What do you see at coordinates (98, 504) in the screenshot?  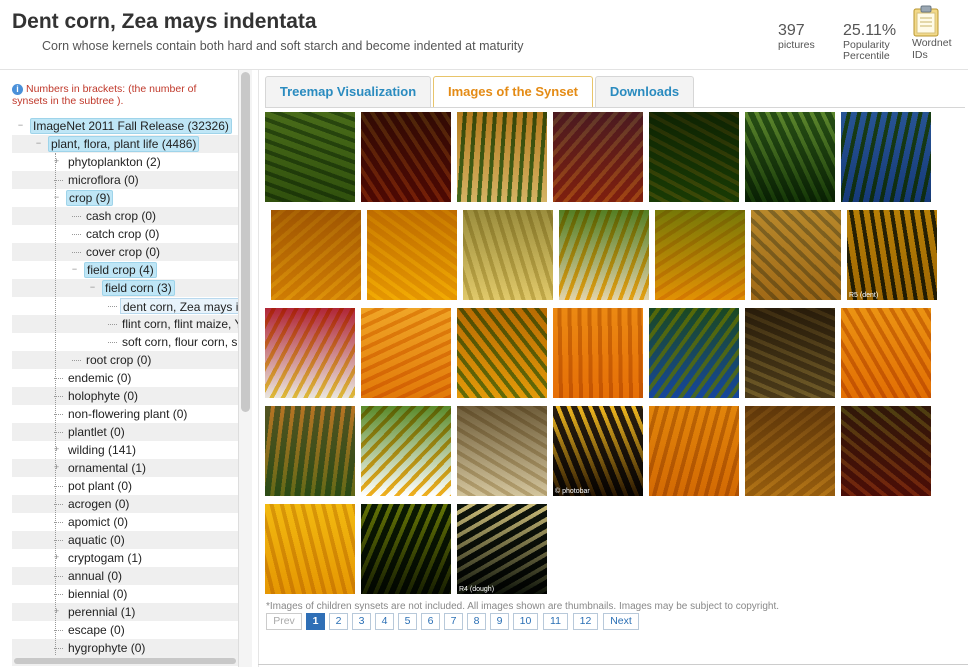 I see `tree-node-label: acrogen (0)` at bounding box center [98, 504].